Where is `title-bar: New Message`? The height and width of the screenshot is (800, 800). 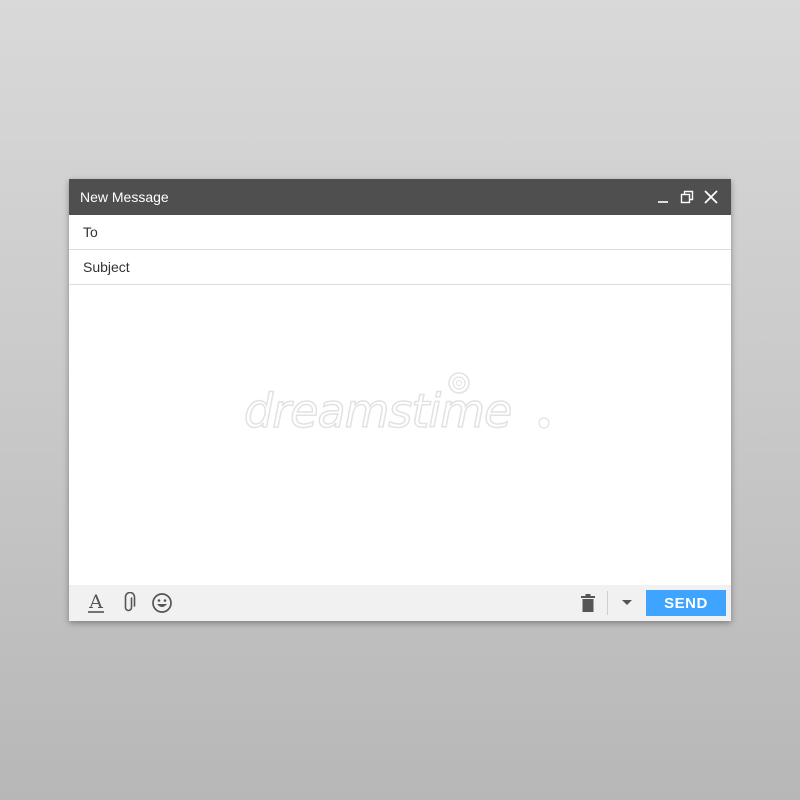 title-bar: New Message is located at coordinates (400, 197).